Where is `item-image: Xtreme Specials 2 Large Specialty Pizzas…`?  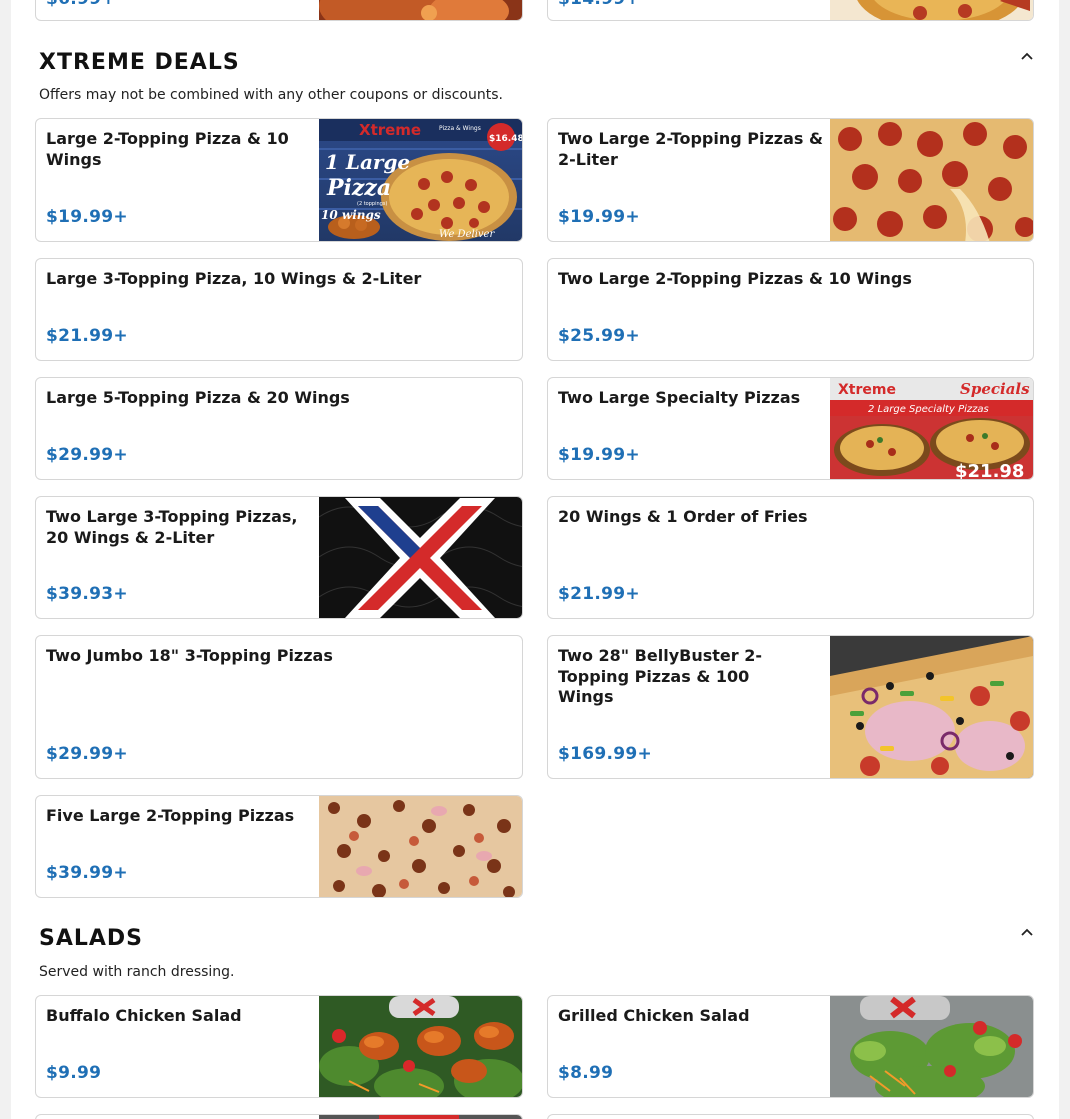 item-image: Xtreme Specials 2 Large Specialty Pizzas… is located at coordinates (931, 428).